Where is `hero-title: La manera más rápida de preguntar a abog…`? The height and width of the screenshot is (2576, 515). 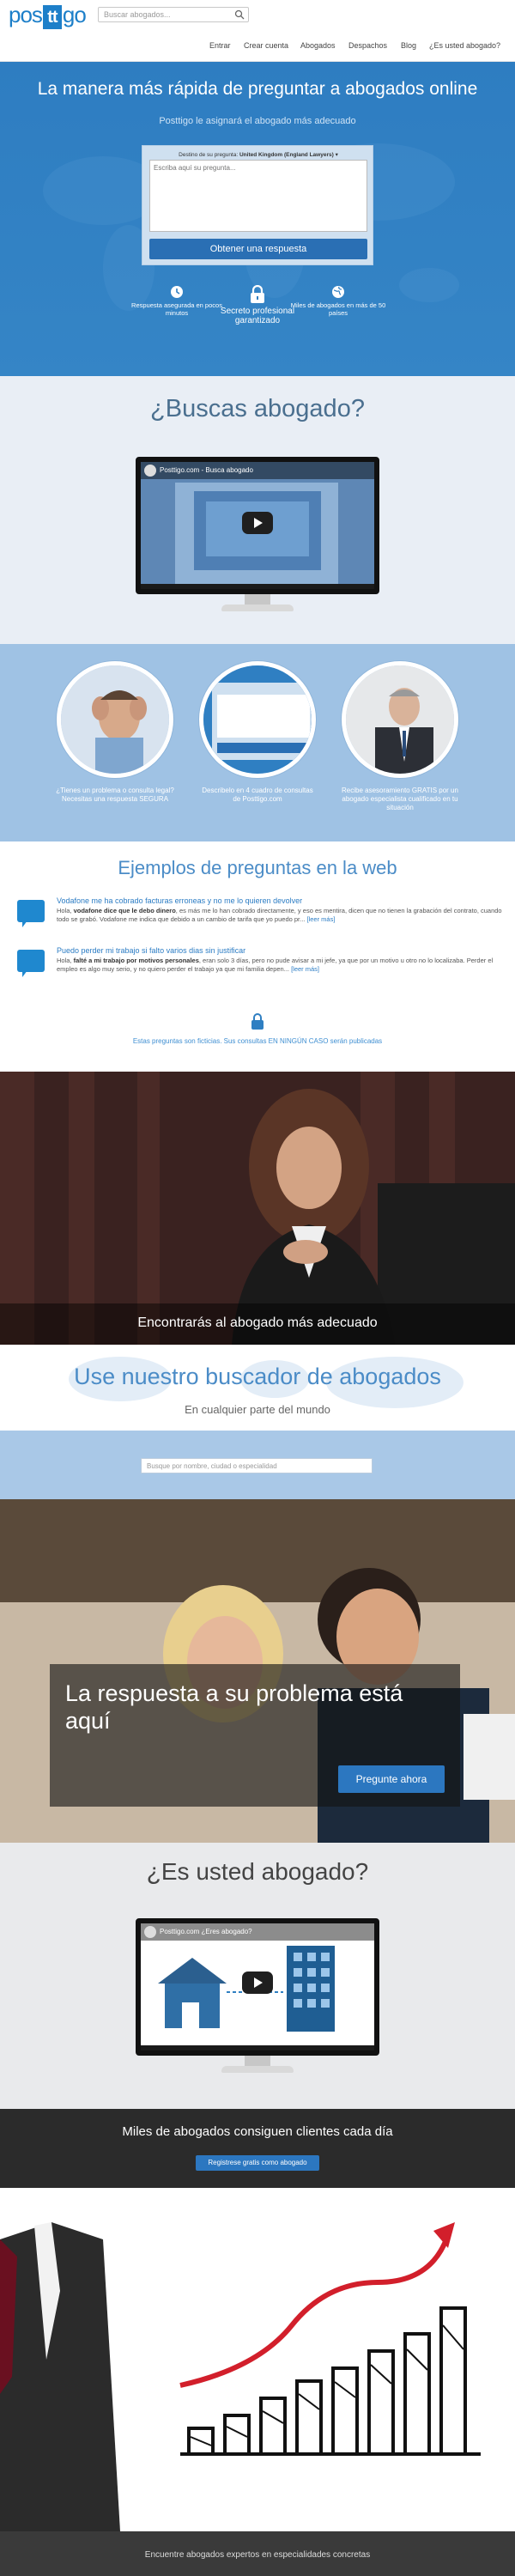 hero-title: La manera más rápida de preguntar a abog… is located at coordinates (257, 89).